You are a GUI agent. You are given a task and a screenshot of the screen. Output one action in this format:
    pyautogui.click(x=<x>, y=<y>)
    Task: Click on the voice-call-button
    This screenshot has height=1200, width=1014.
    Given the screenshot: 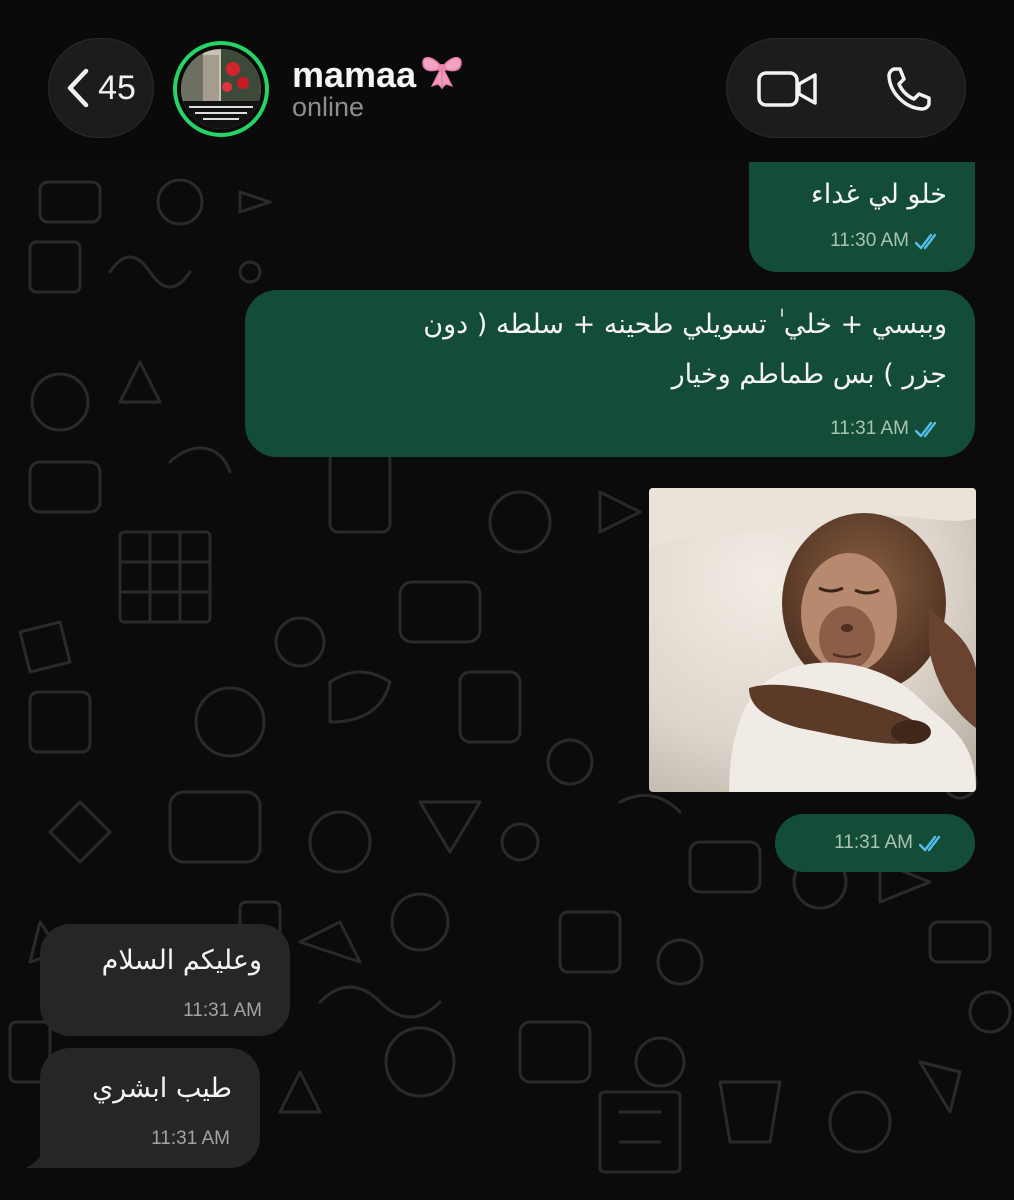 What is the action you would take?
    pyautogui.click(x=909, y=89)
    